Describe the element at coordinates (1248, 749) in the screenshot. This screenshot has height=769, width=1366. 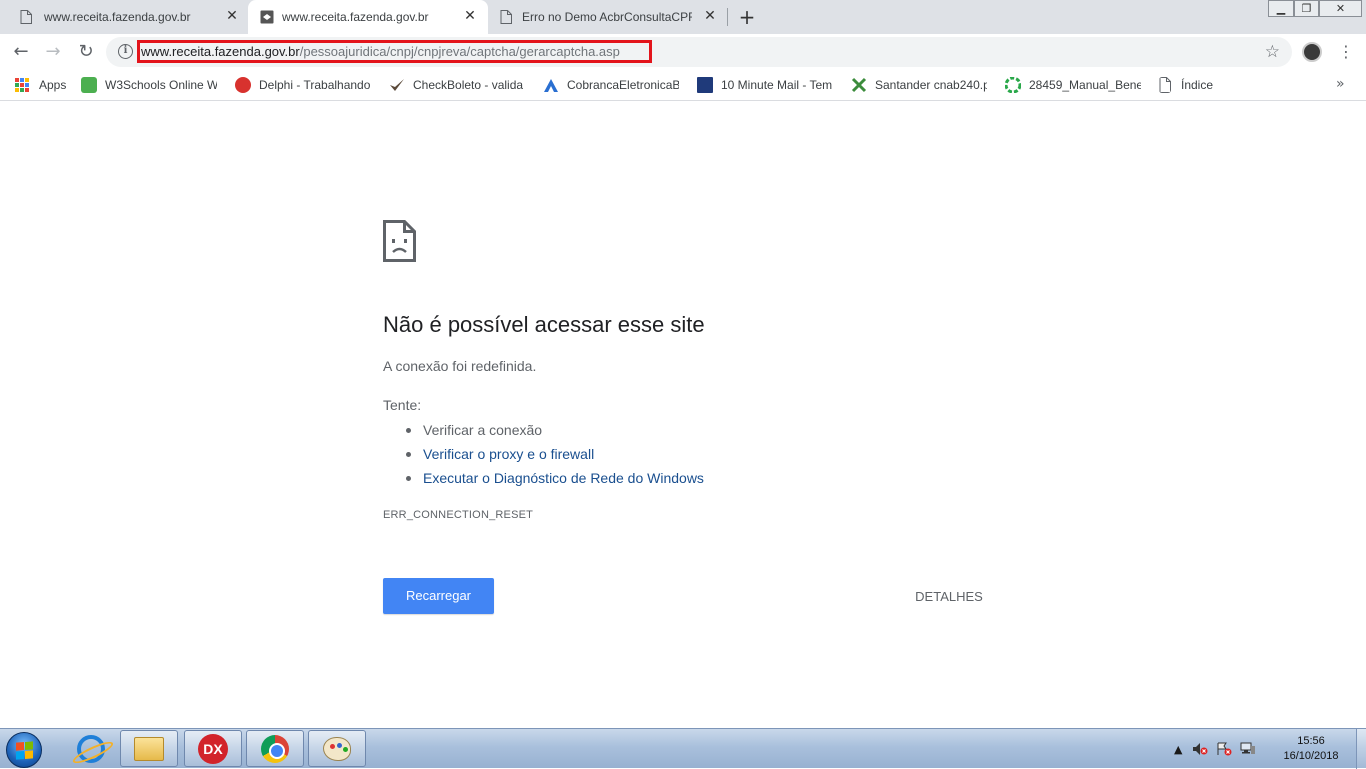
I see `network-icon` at that location.